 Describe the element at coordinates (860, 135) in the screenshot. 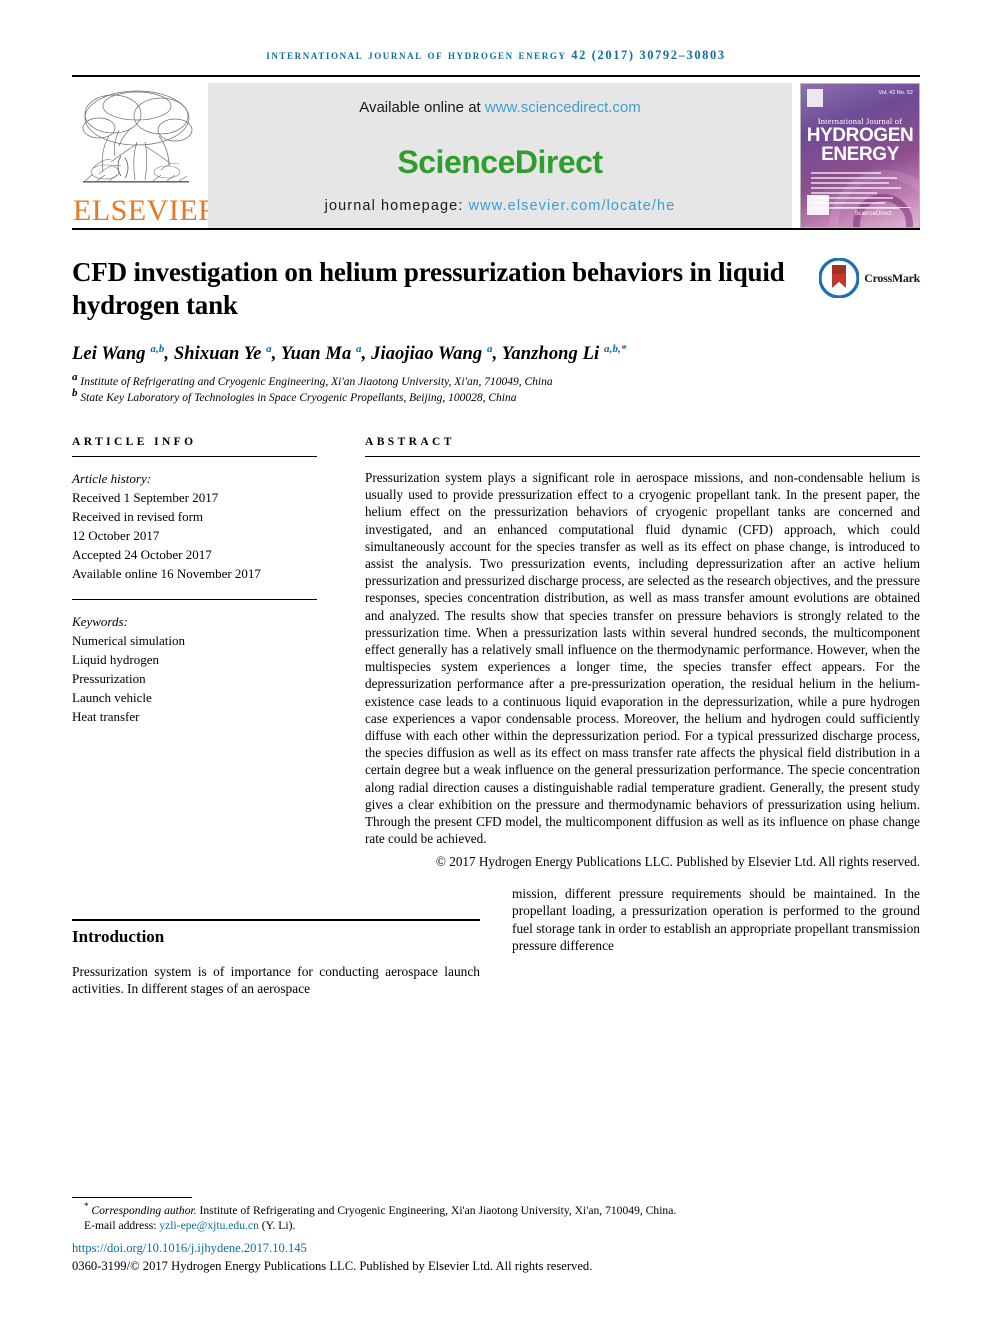

I see `cover-title-line2: HYDROGEN` at that location.